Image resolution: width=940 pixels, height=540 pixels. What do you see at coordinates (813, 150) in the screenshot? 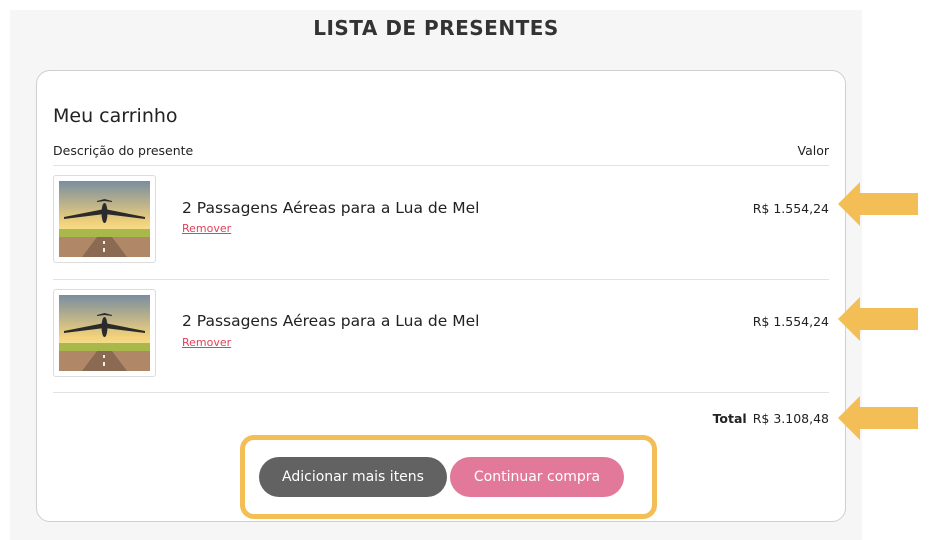
I see `column-header-value: Valor` at bounding box center [813, 150].